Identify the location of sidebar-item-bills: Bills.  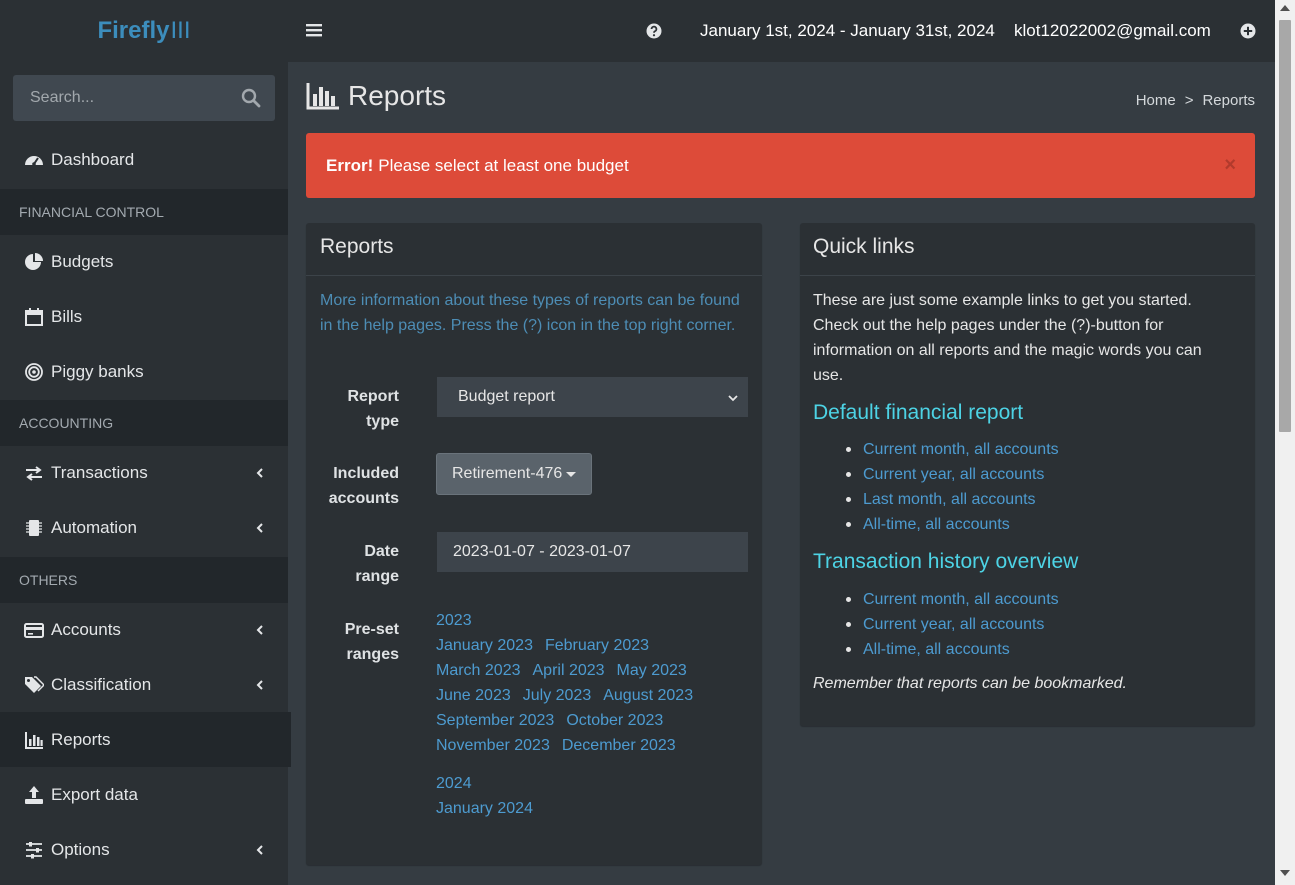
(144, 316).